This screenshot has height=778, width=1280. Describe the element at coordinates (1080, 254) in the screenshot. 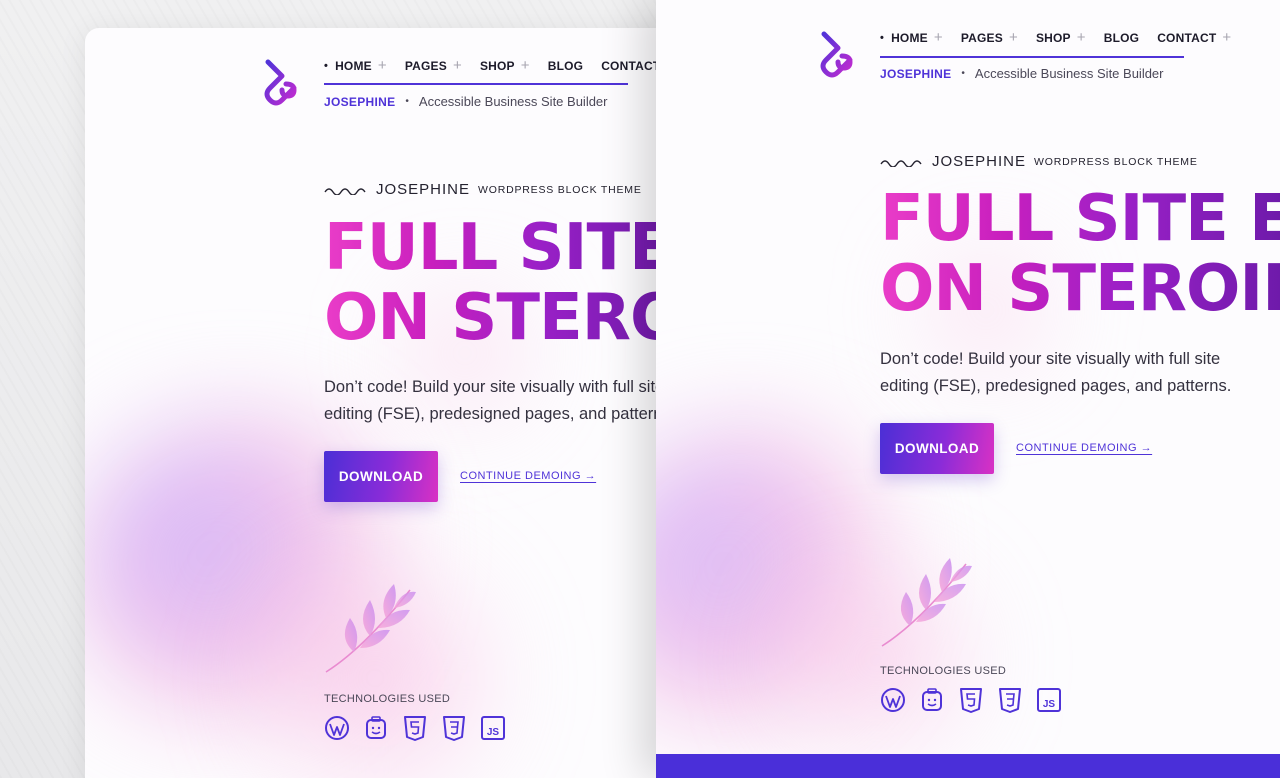

I see `hero-headline: FULL SITE E ON STEROII` at that location.